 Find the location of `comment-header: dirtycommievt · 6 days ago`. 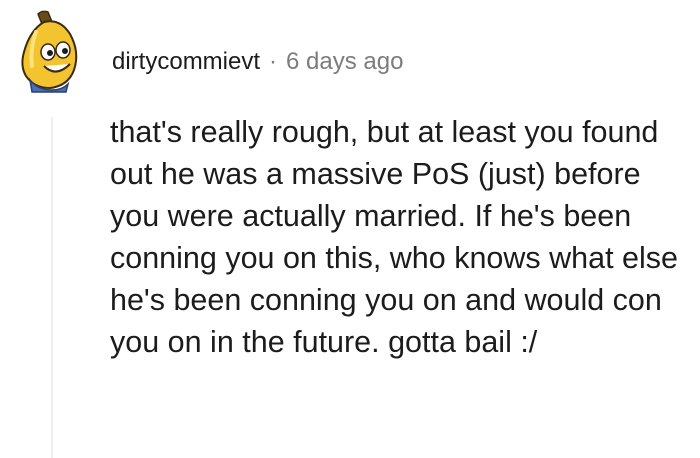

comment-header: dirtycommievt · 6 days ago is located at coordinates (257, 62).